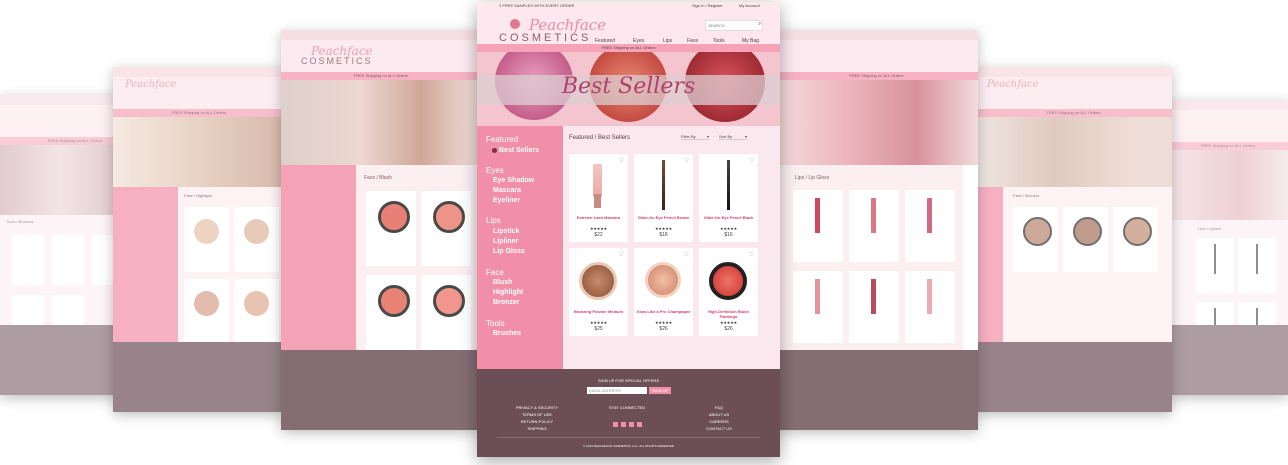 This screenshot has width=1288, height=465. What do you see at coordinates (728, 217) in the screenshot?
I see `product-name: Glide-On Eye Pencil Black` at bounding box center [728, 217].